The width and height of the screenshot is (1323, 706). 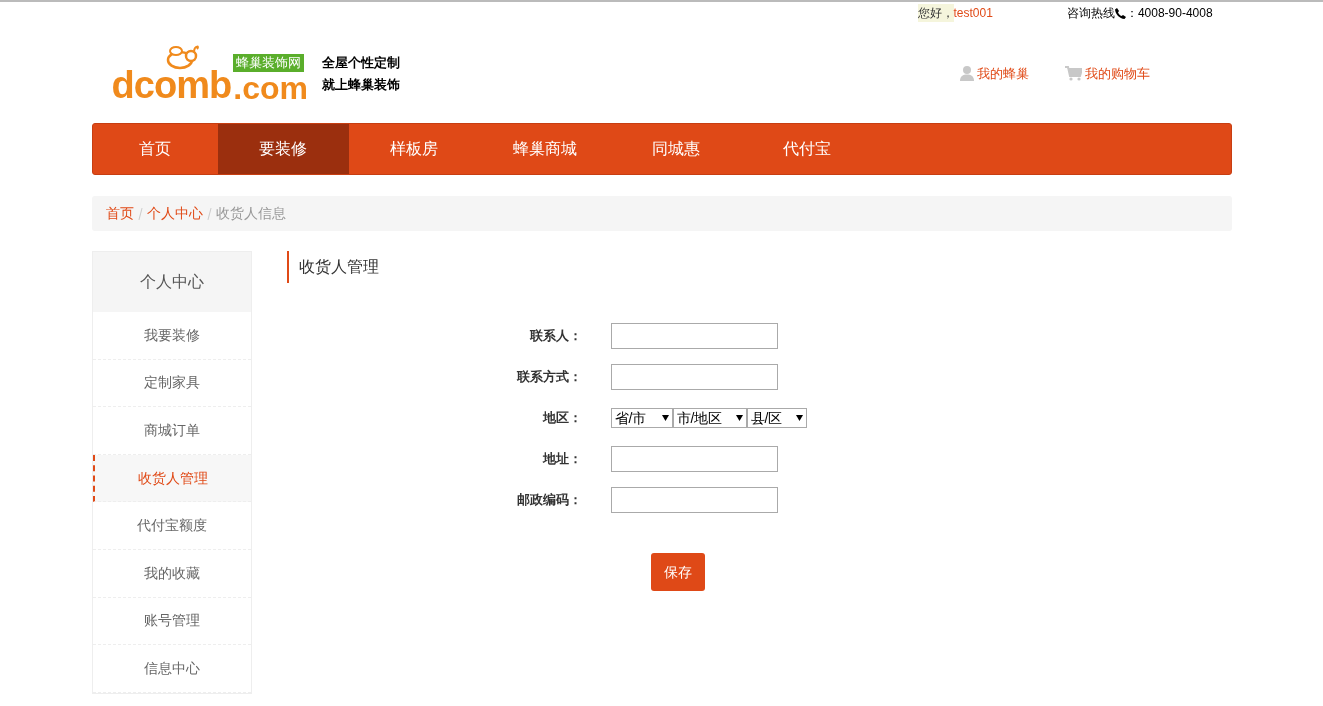 What do you see at coordinates (1117, 73) in the screenshot?
I see `link-text: 我的购物车` at bounding box center [1117, 73].